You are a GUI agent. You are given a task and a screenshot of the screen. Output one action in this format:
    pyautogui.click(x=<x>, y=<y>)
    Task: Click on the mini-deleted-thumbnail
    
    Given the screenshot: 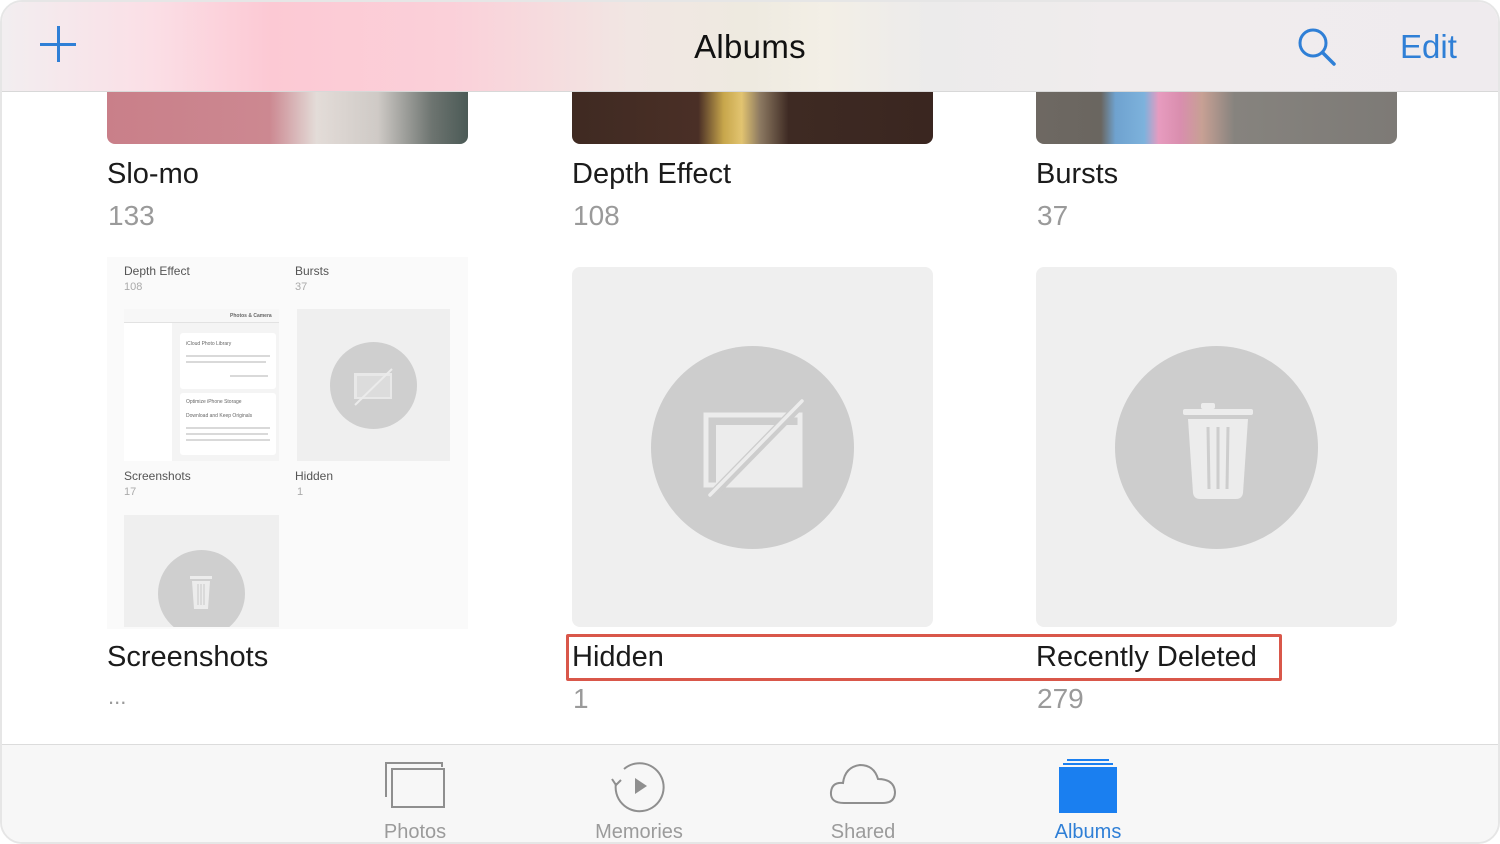 What is the action you would take?
    pyautogui.click(x=201, y=571)
    